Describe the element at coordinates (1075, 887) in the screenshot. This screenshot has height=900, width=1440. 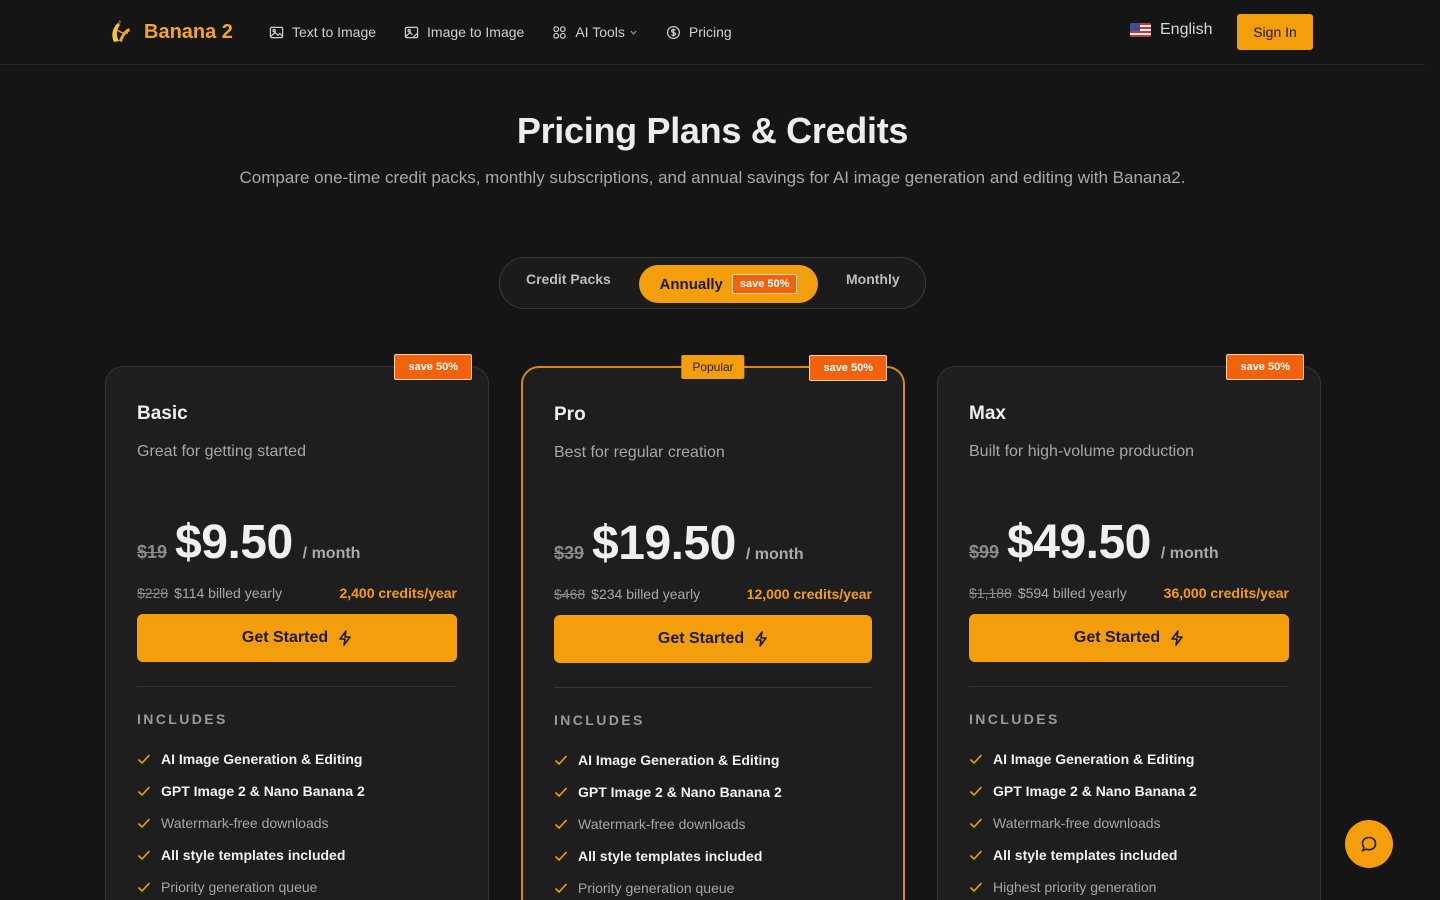
I see `feature-text: Highest priority generation` at that location.